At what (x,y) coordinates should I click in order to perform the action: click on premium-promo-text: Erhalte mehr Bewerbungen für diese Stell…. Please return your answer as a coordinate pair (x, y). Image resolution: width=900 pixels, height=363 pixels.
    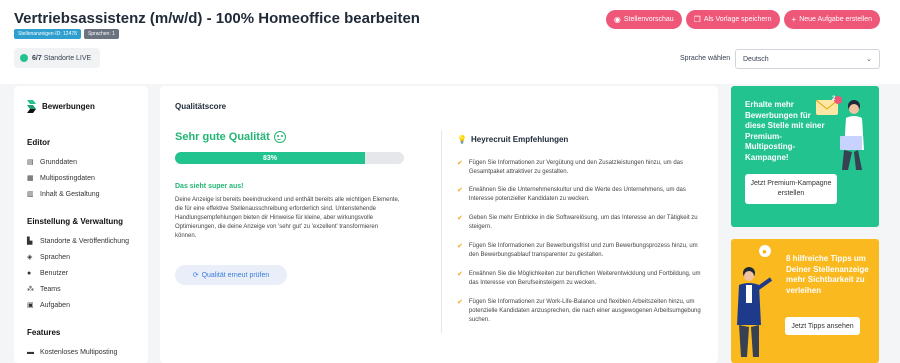
    Looking at the image, I should click on (785, 131).